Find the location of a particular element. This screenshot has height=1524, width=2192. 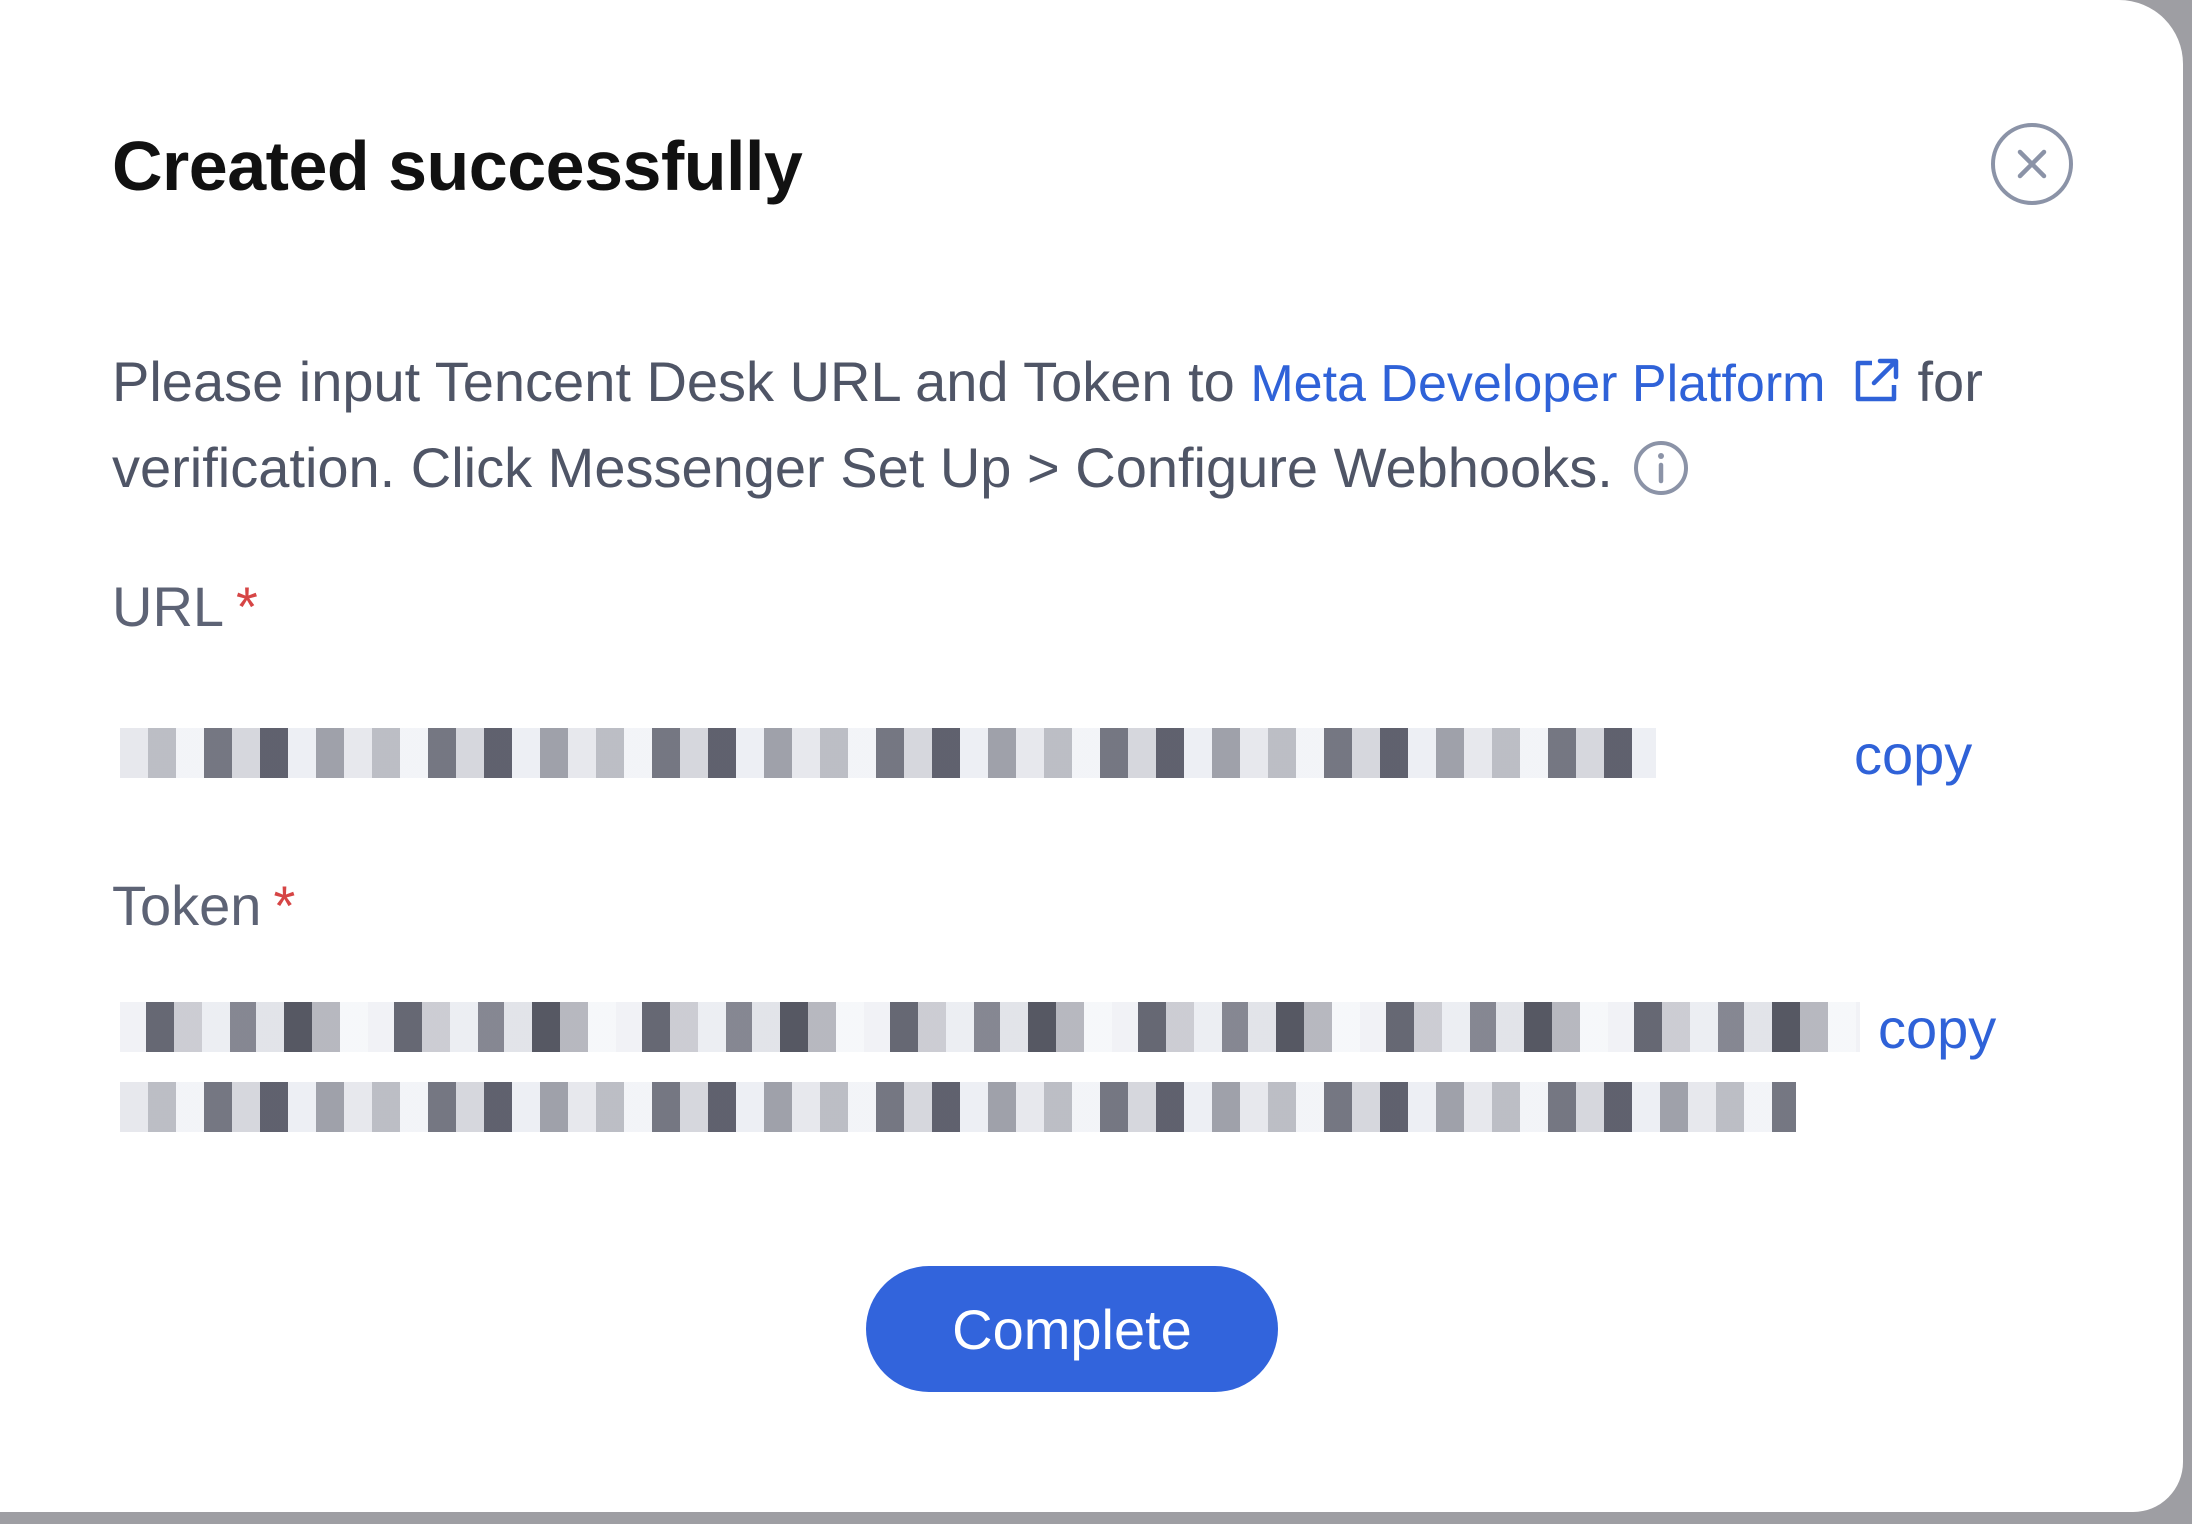

dialog-title: Created successfully is located at coordinates (457, 166).